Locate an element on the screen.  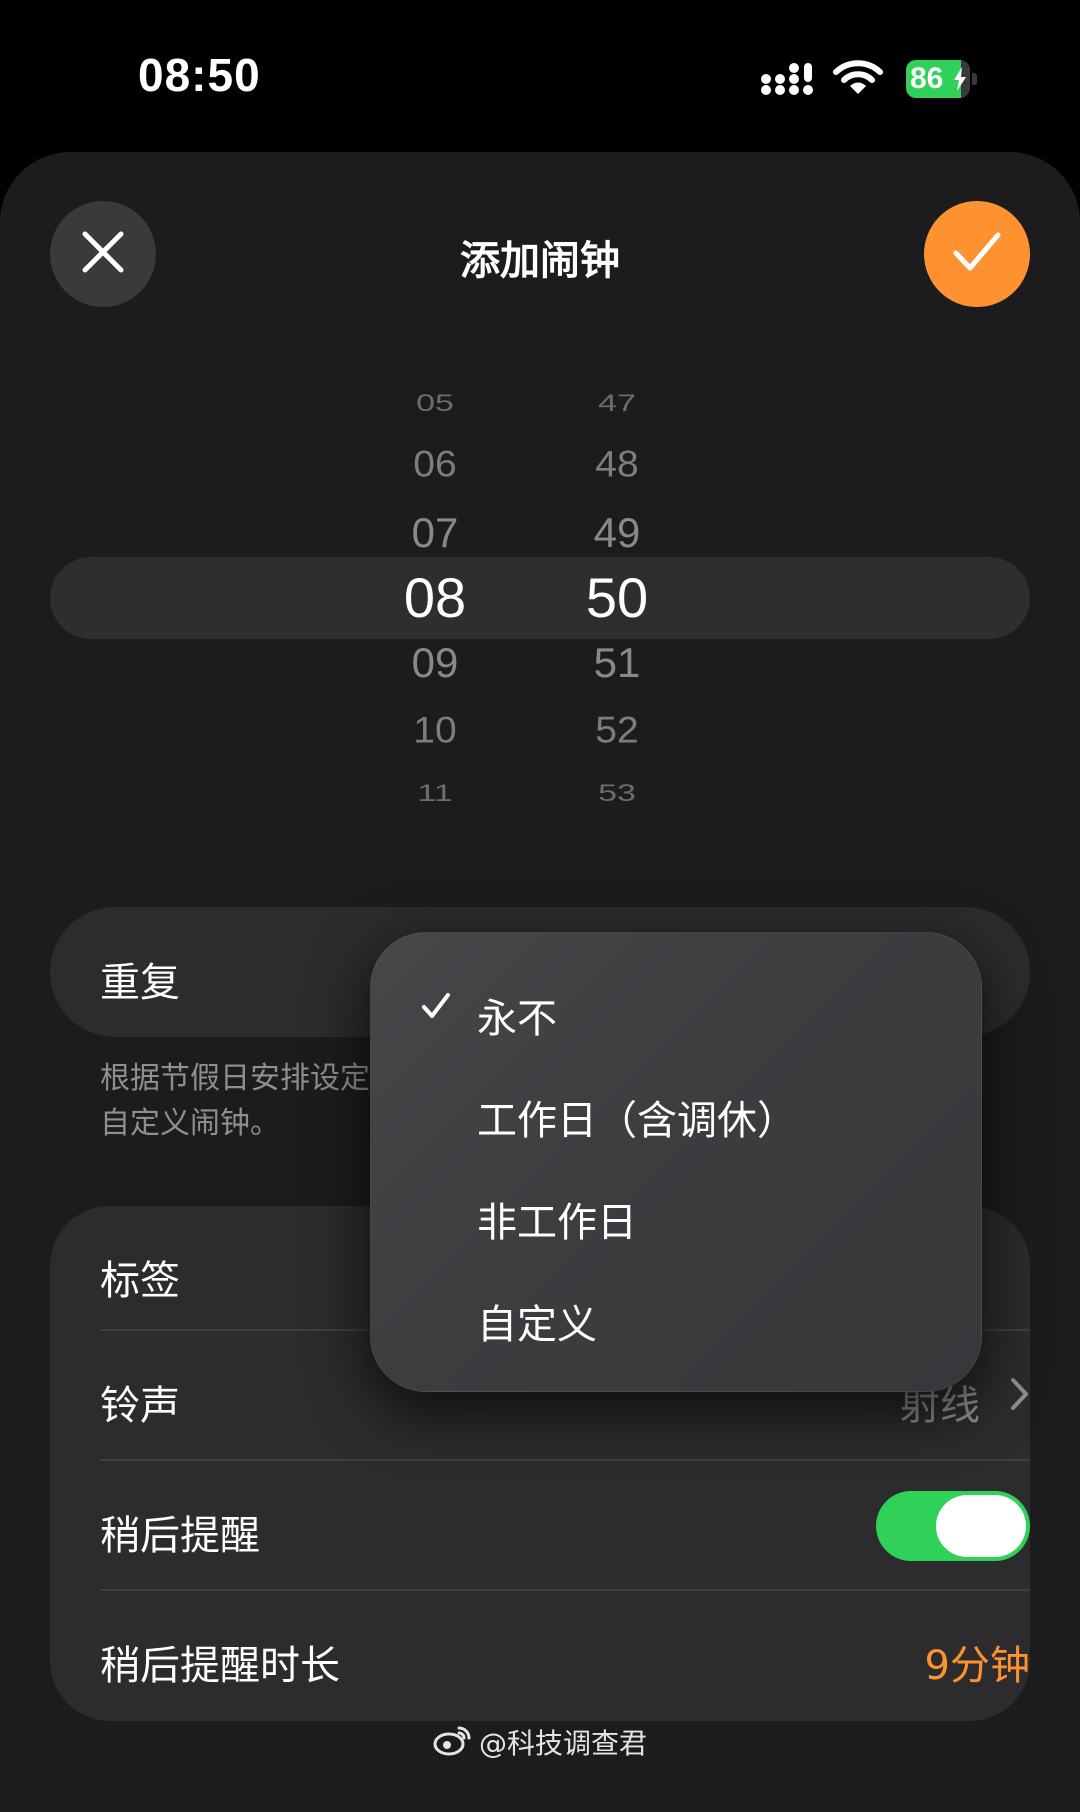
repeat-options-menu: 永不 工作日（含调休） 非工作日 自定义 is located at coordinates (676, 1162).